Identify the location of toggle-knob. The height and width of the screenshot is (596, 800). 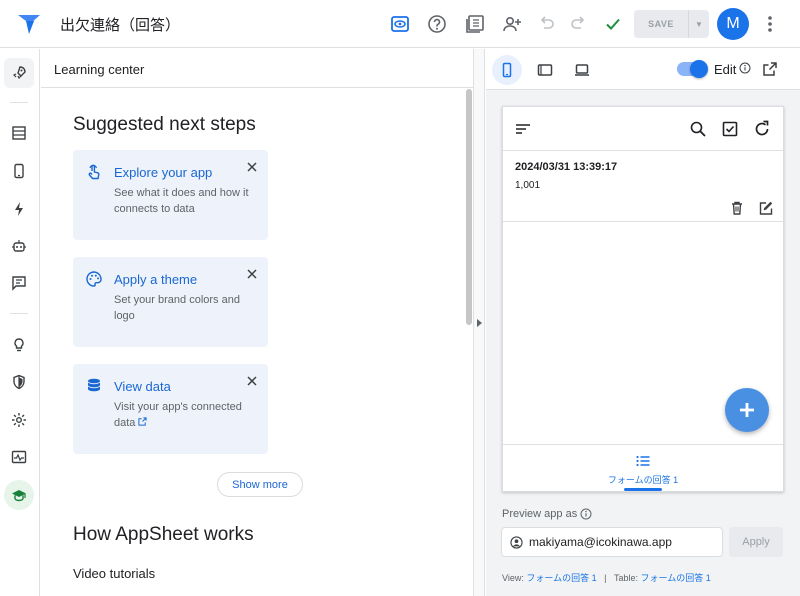
(699, 69).